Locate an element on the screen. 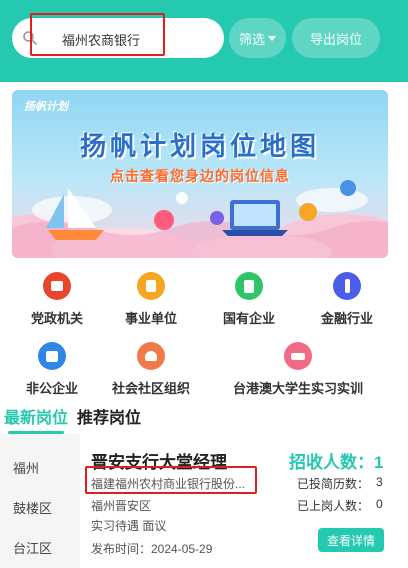  building-icon is located at coordinates (249, 286).